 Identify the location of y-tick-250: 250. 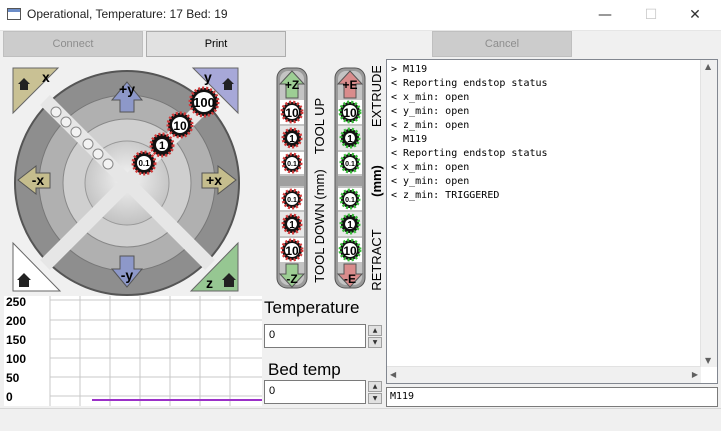
(16, 302).